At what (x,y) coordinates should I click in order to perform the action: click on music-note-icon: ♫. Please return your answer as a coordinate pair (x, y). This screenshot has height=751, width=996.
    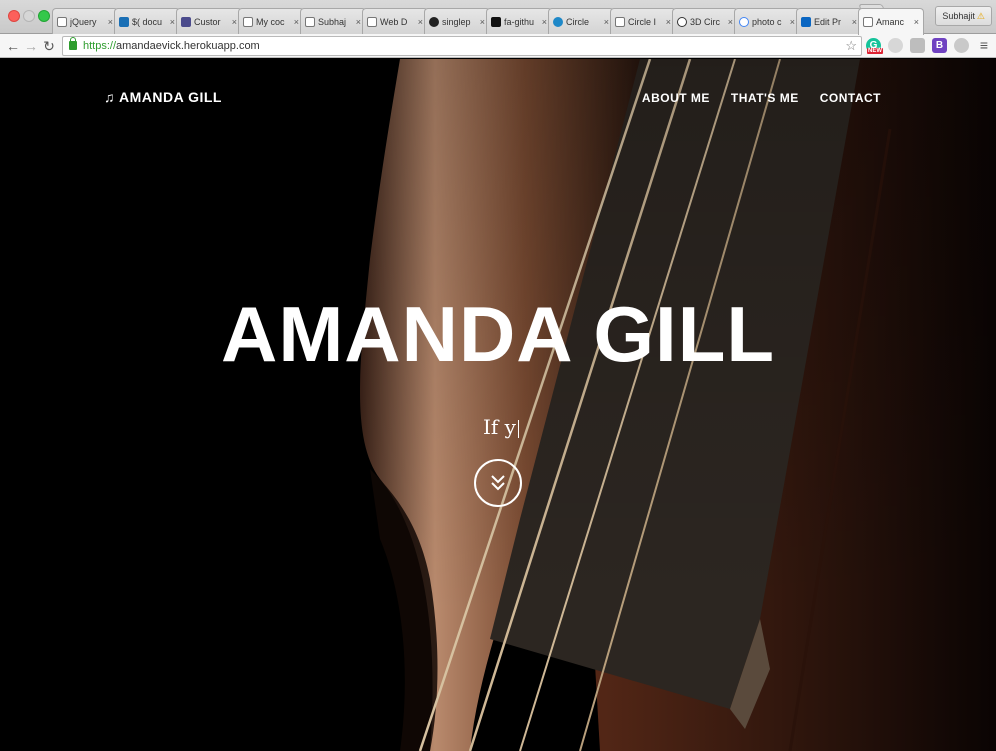
    Looking at the image, I should click on (109, 97).